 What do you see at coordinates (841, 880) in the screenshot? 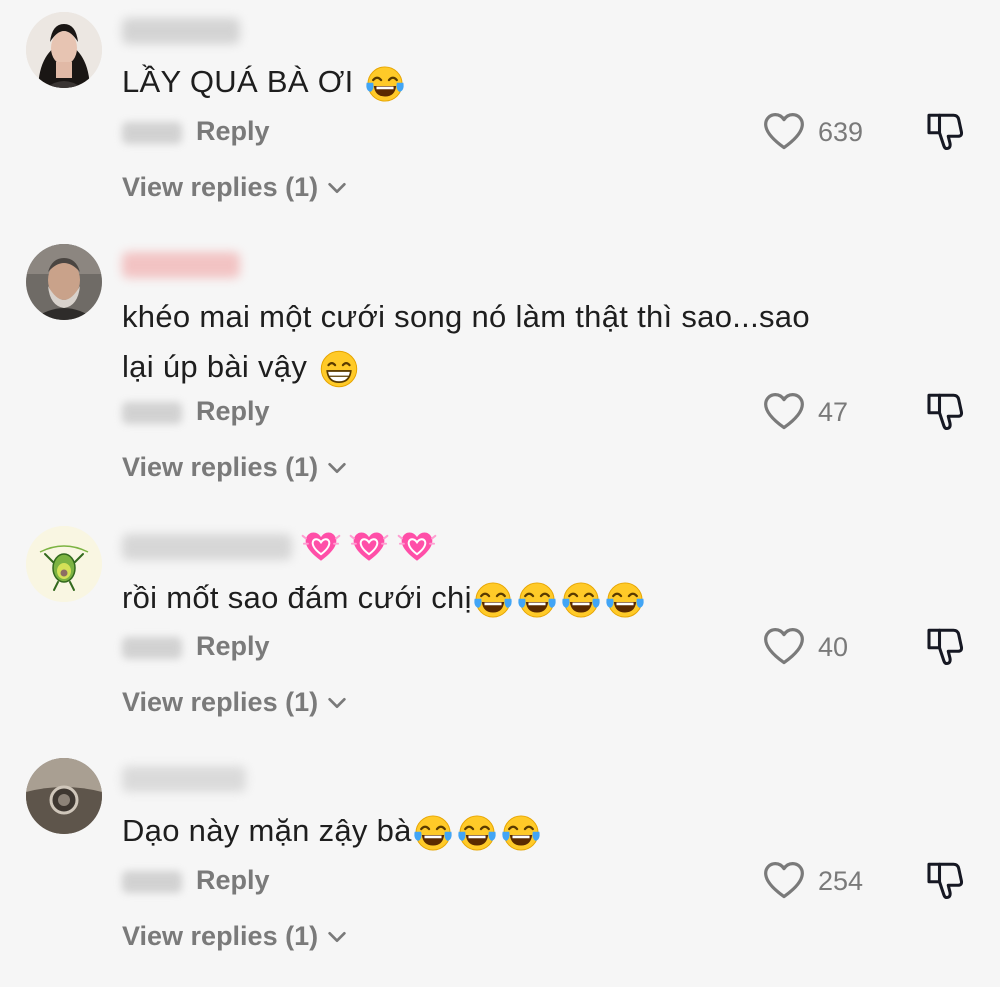
I see `like-count: 254` at bounding box center [841, 880].